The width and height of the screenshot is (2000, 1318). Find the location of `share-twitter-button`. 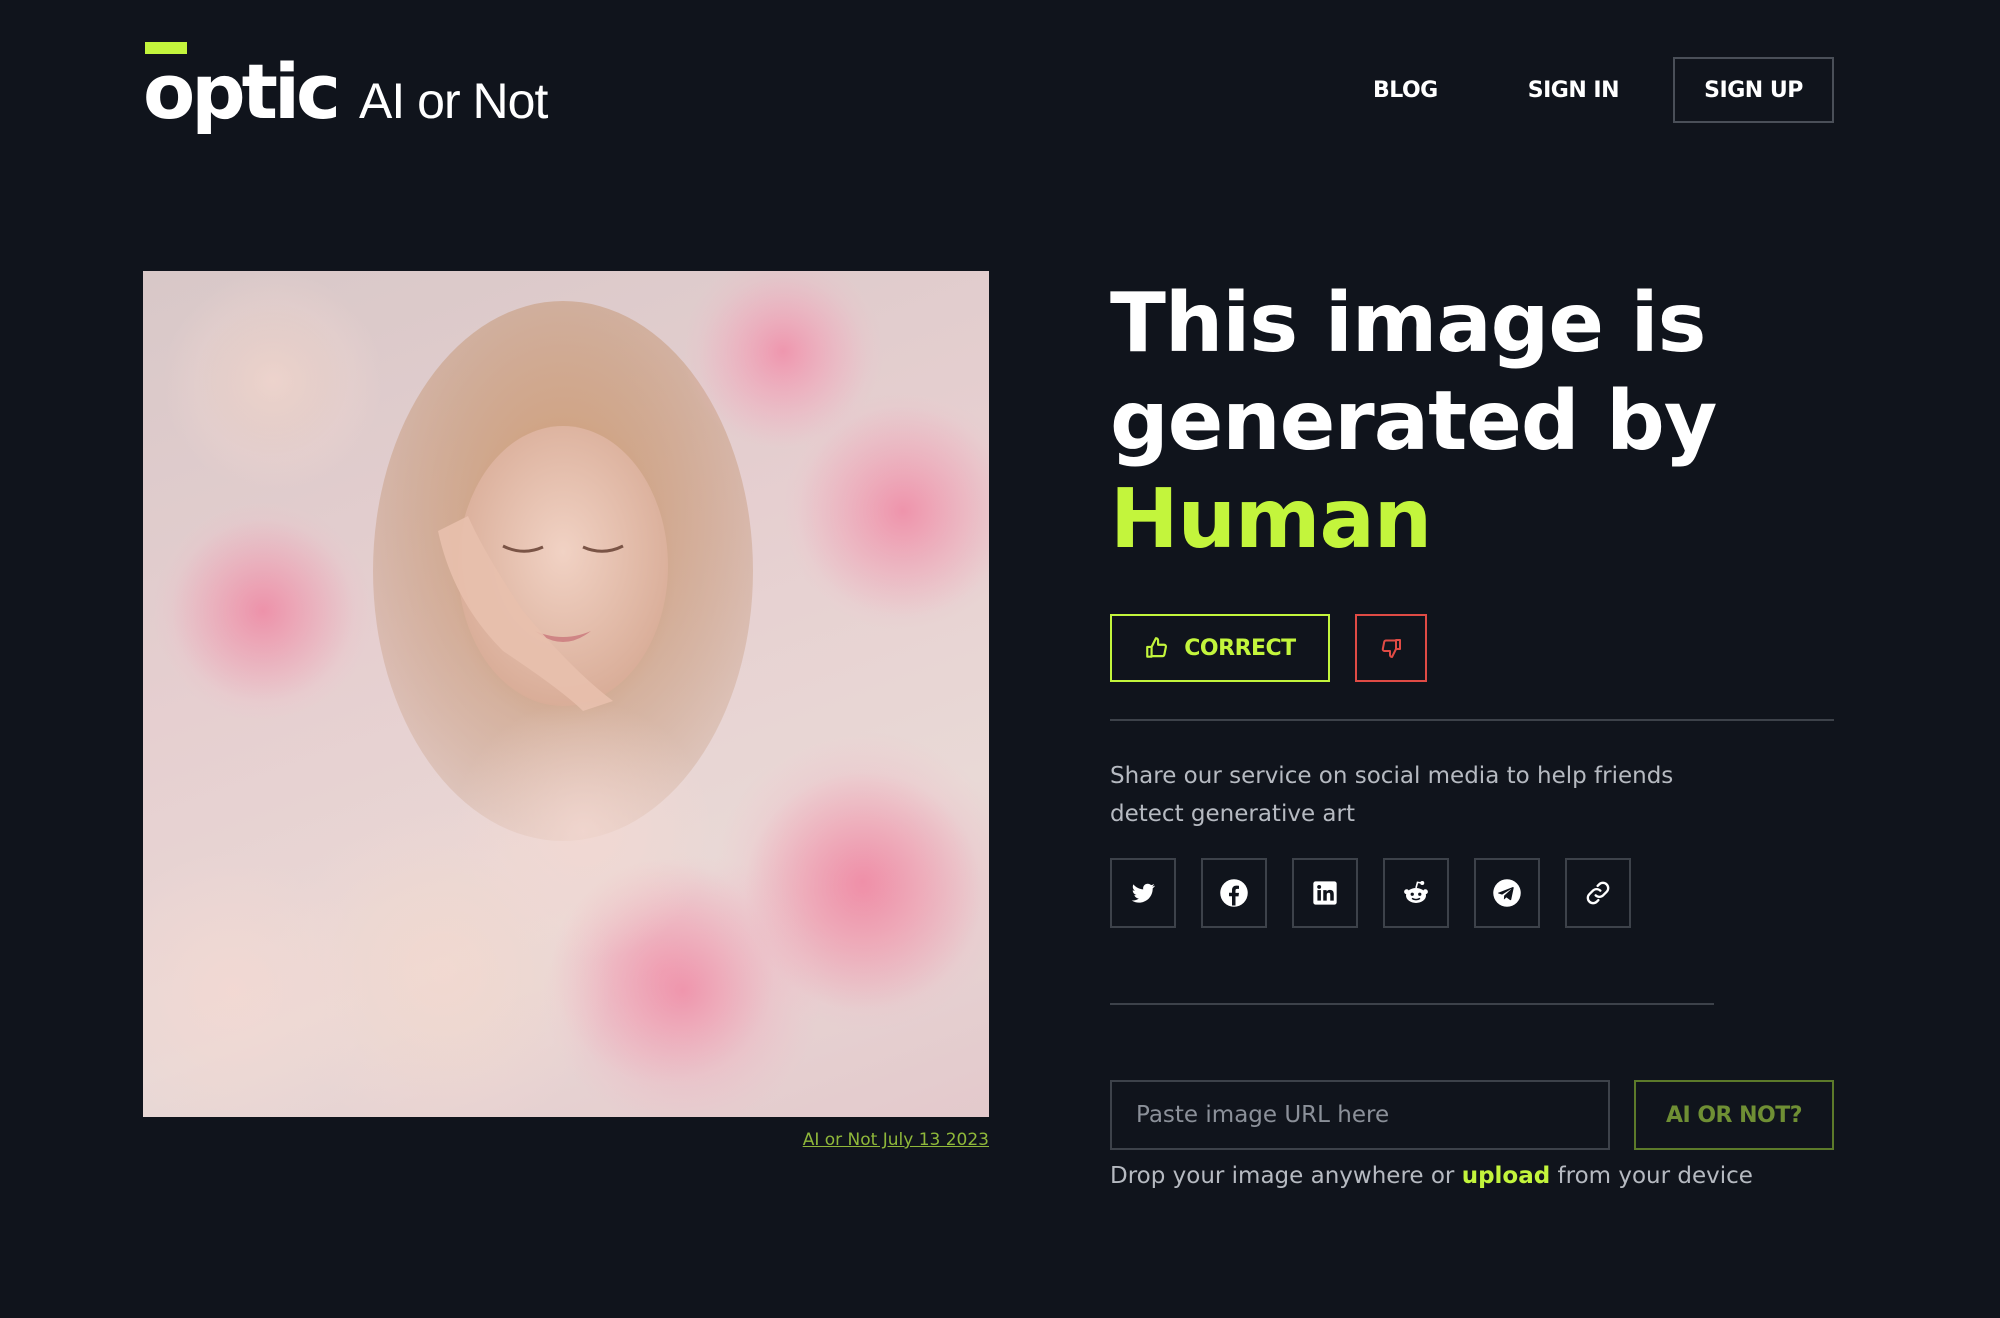

share-twitter-button is located at coordinates (1143, 893).